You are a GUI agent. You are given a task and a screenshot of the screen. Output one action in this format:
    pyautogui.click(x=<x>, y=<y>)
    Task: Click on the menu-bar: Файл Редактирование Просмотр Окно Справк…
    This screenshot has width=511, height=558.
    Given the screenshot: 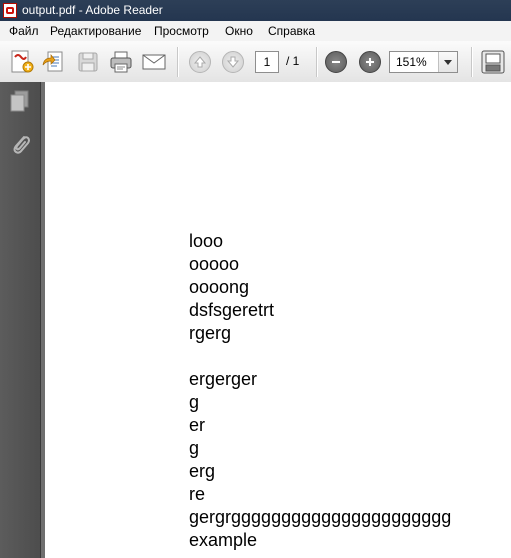 What is the action you would take?
    pyautogui.click(x=255, y=31)
    